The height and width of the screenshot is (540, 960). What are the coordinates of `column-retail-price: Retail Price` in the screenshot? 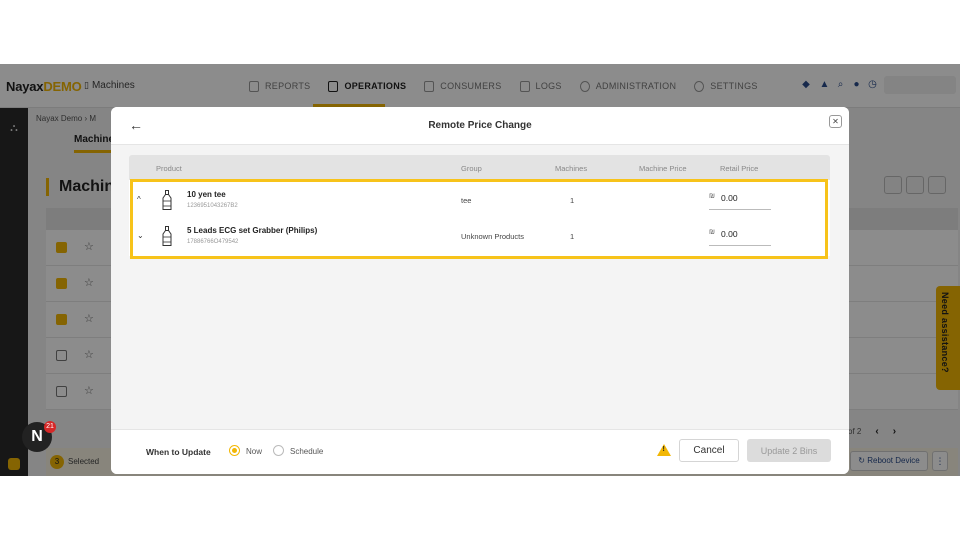 It's located at (739, 168).